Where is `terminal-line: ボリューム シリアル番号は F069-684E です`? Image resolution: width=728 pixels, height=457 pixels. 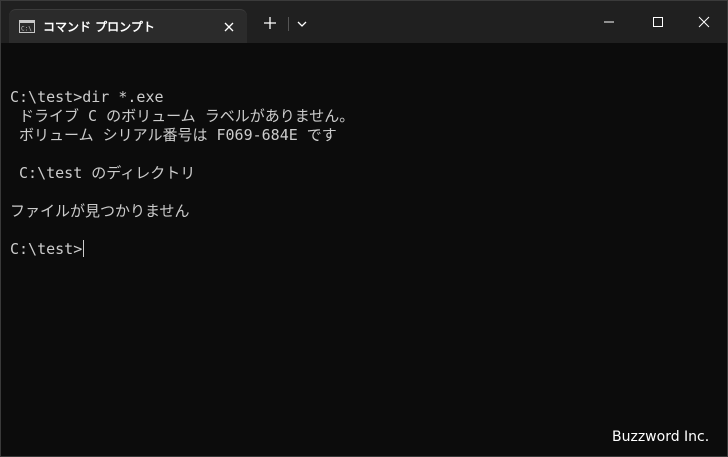
terminal-line: ボリューム シリアル番号は F069-684E です is located at coordinates (173, 135).